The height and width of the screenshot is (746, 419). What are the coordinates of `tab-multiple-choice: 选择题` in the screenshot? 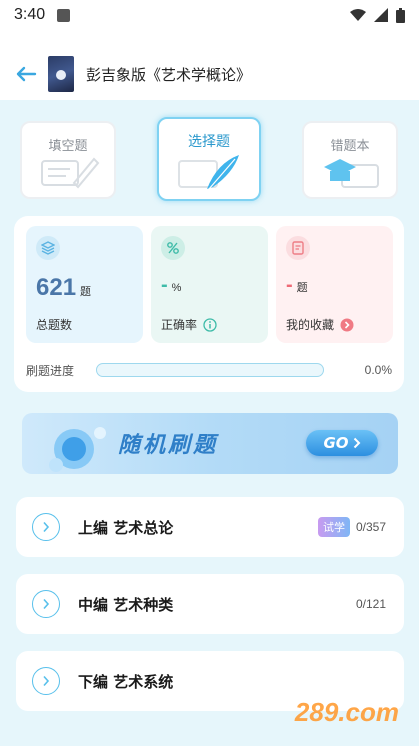 It's located at (209, 159).